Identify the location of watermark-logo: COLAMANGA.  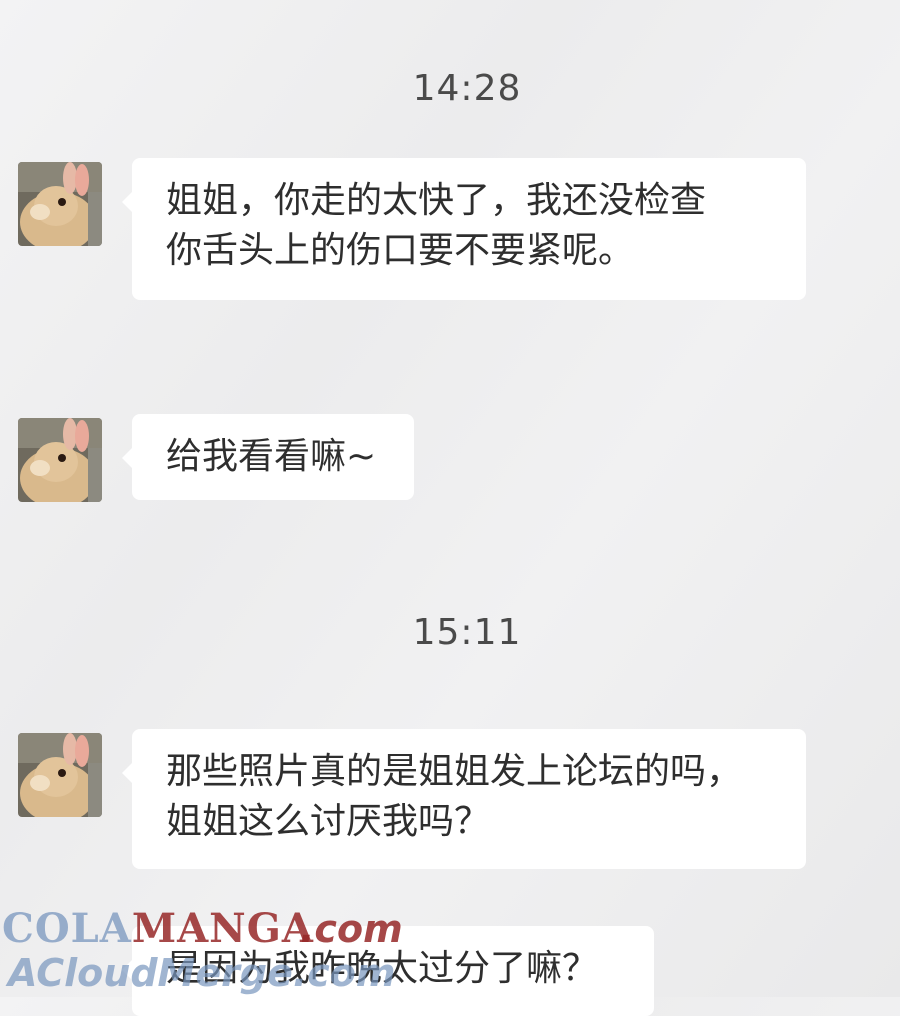
(158, 928).